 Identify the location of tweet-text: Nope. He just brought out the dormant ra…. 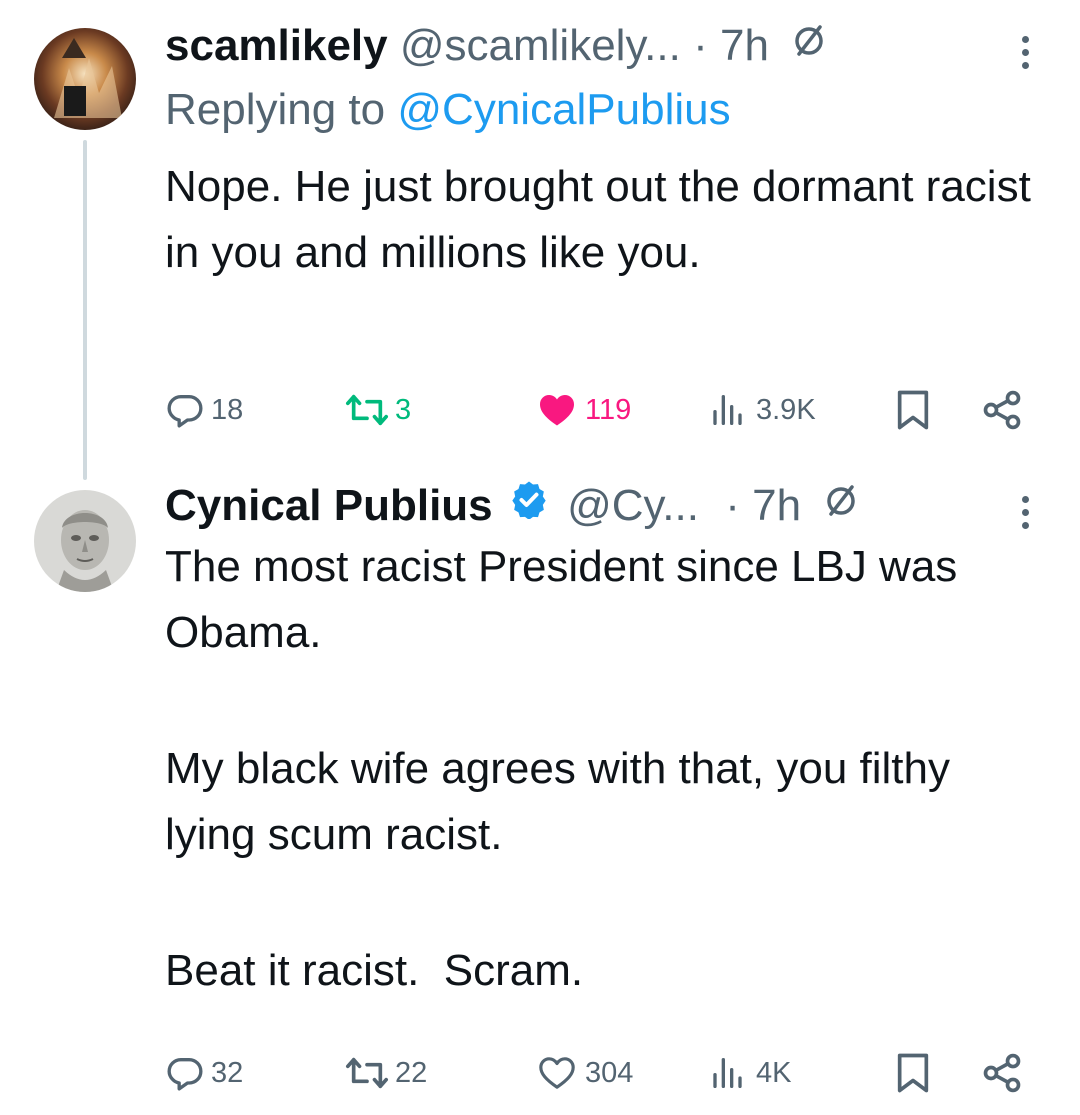
(605, 220).